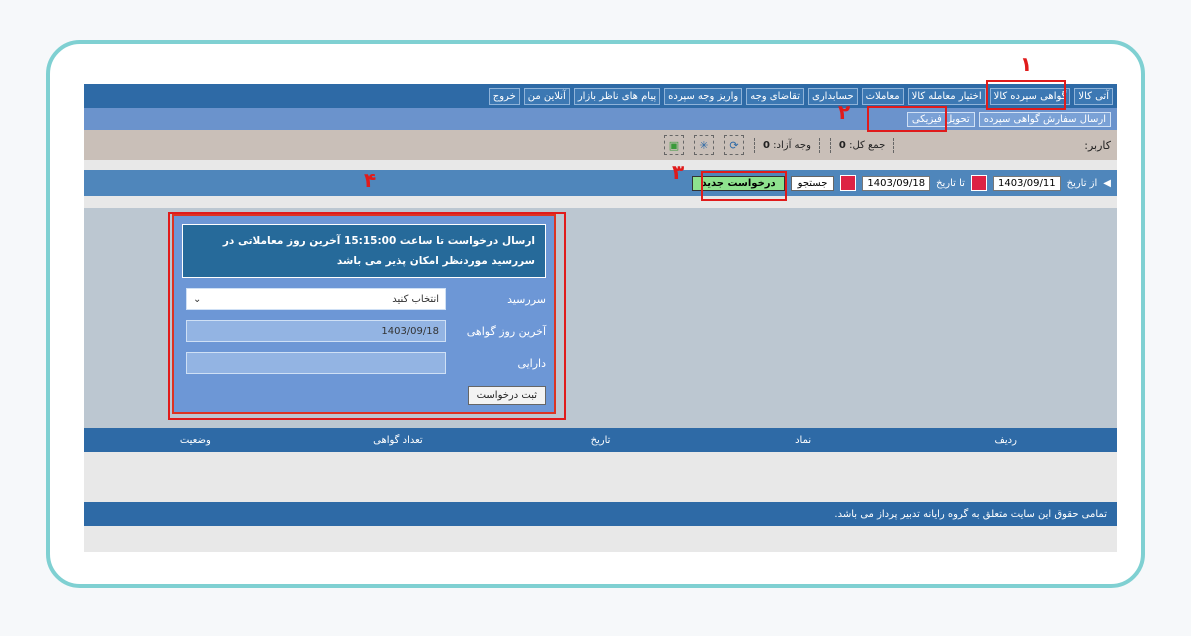 The image size is (1191, 636). I want to click on highlight-physical-delivery, so click(907, 119).